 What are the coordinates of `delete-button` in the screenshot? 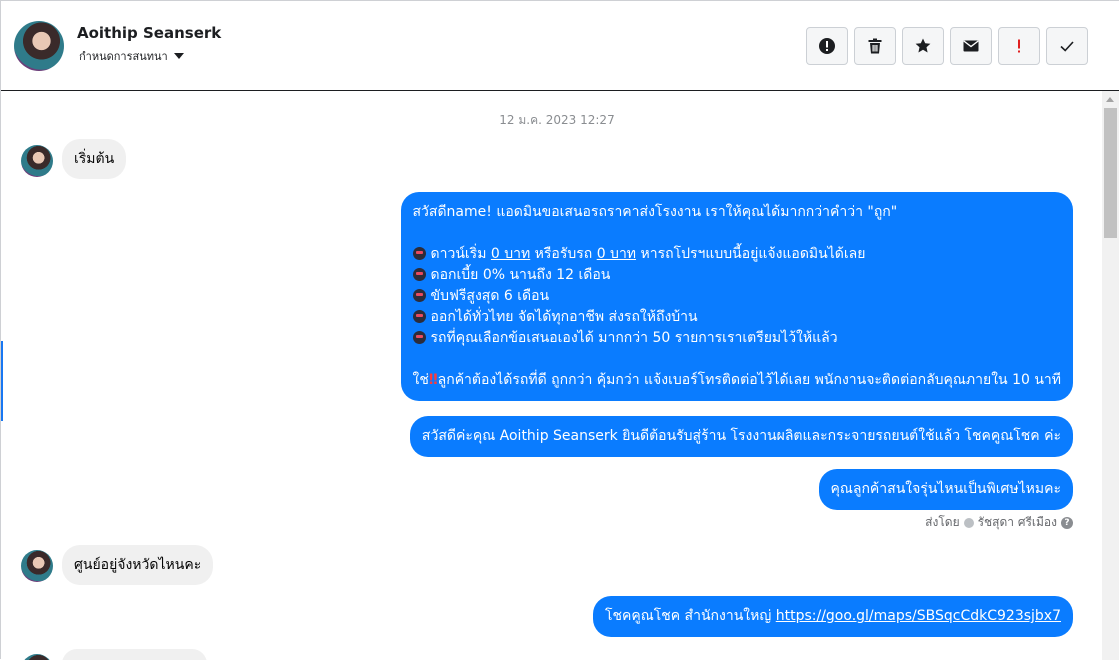 It's located at (875, 46).